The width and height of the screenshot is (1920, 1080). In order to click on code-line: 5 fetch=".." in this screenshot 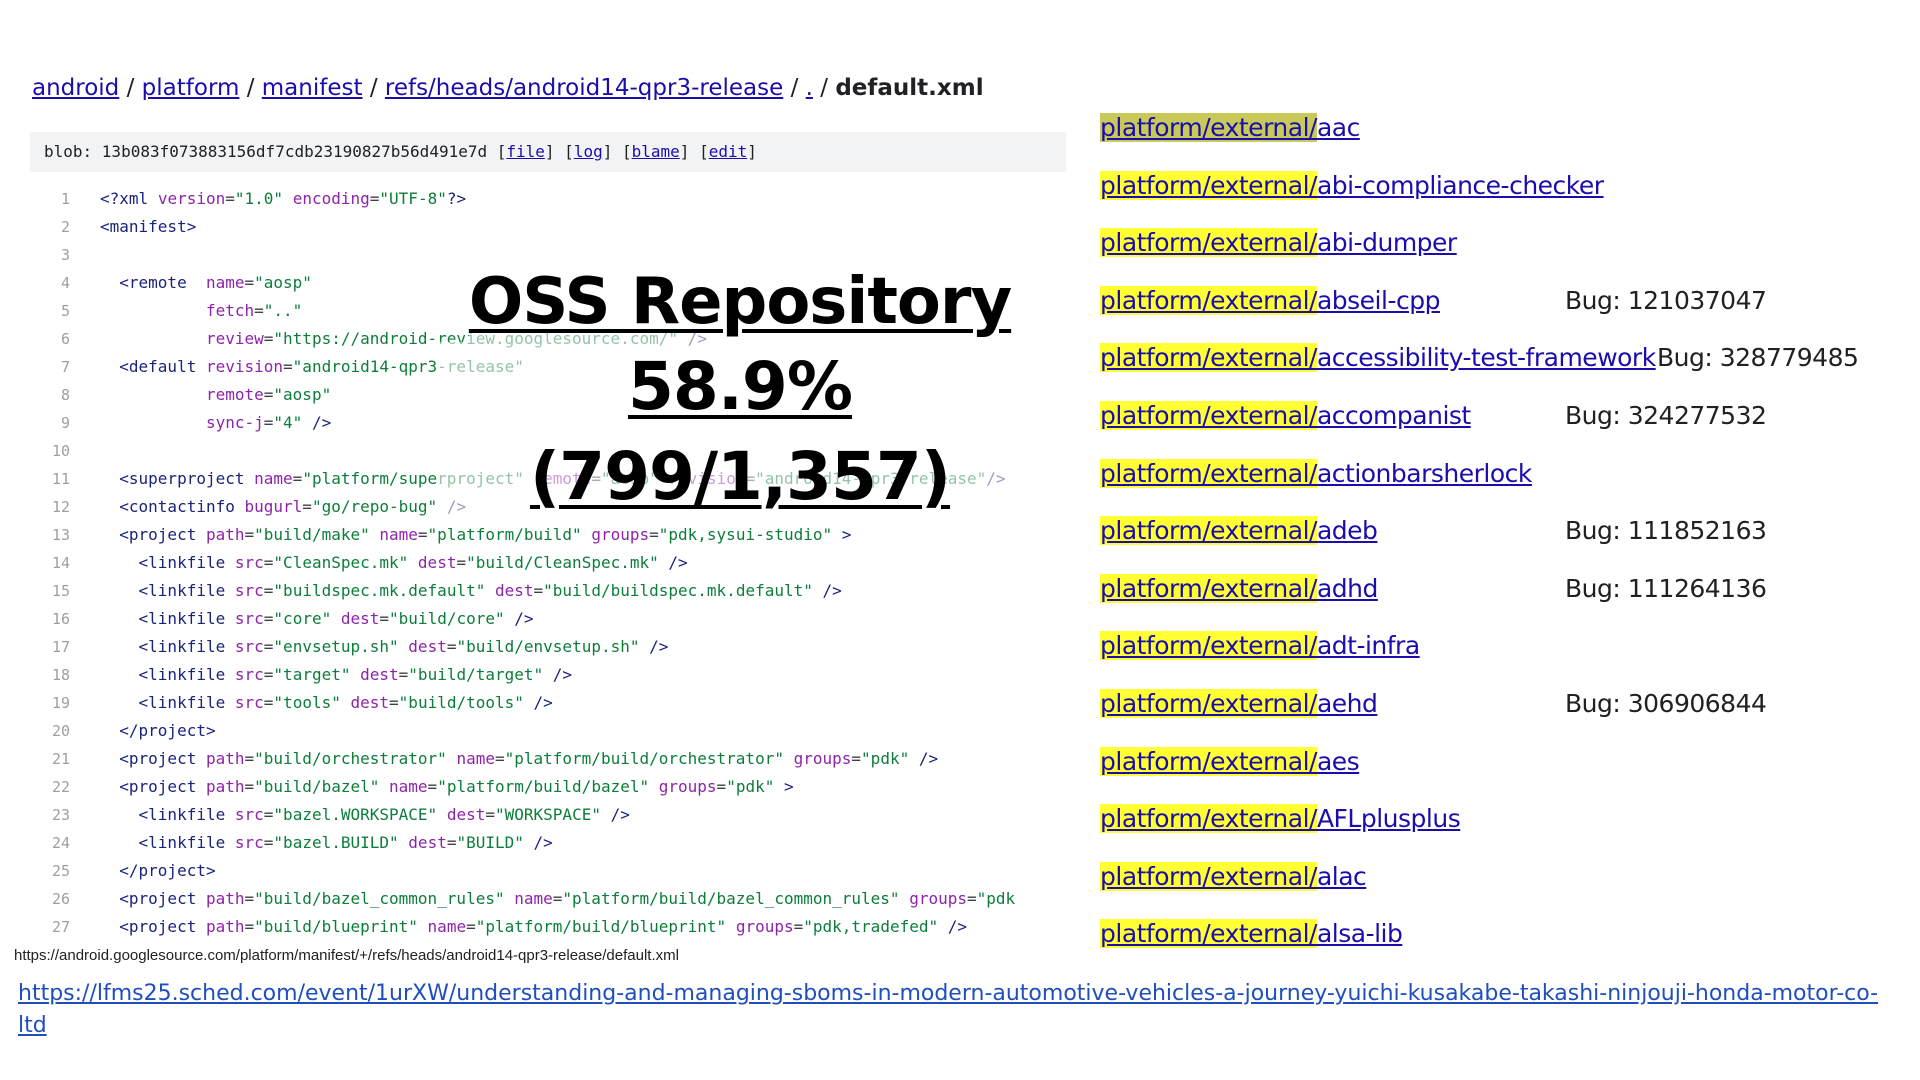, I will do `click(550, 311)`.